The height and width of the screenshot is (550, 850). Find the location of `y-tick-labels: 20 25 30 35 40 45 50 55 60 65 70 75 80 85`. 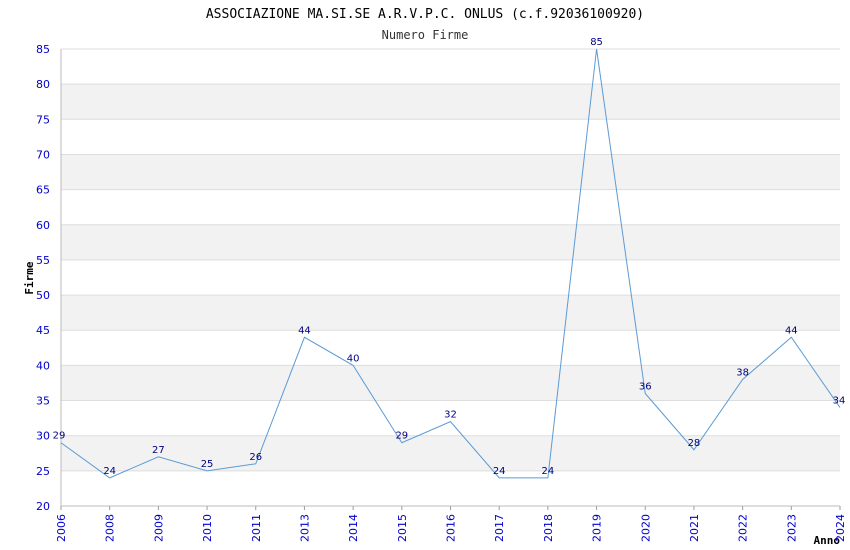

y-tick-labels: 20 25 30 35 40 45 50 55 60 65 70 75 80 85 is located at coordinates (43, 278).